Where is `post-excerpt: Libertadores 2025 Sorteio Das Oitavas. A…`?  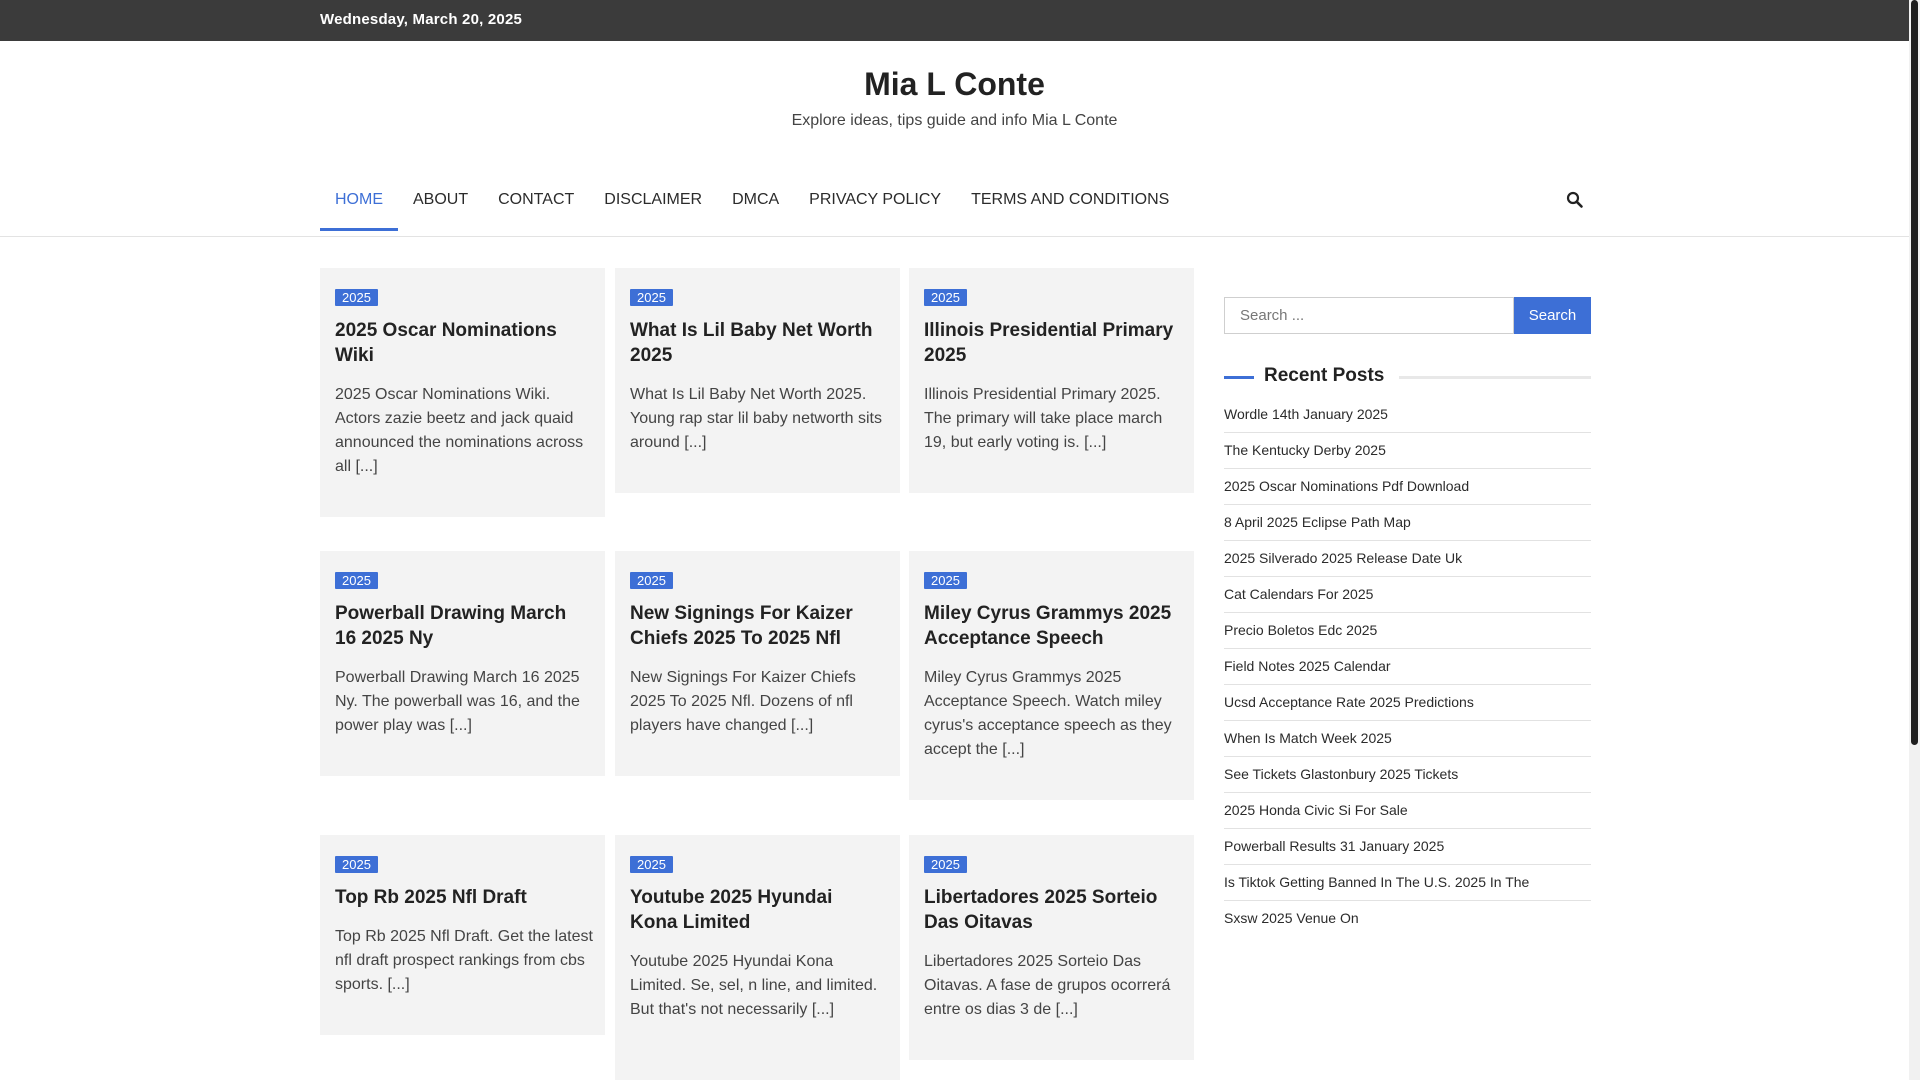
post-excerpt: Libertadores 2025 Sorteio Das Oitavas. A… is located at coordinates (1047, 985).